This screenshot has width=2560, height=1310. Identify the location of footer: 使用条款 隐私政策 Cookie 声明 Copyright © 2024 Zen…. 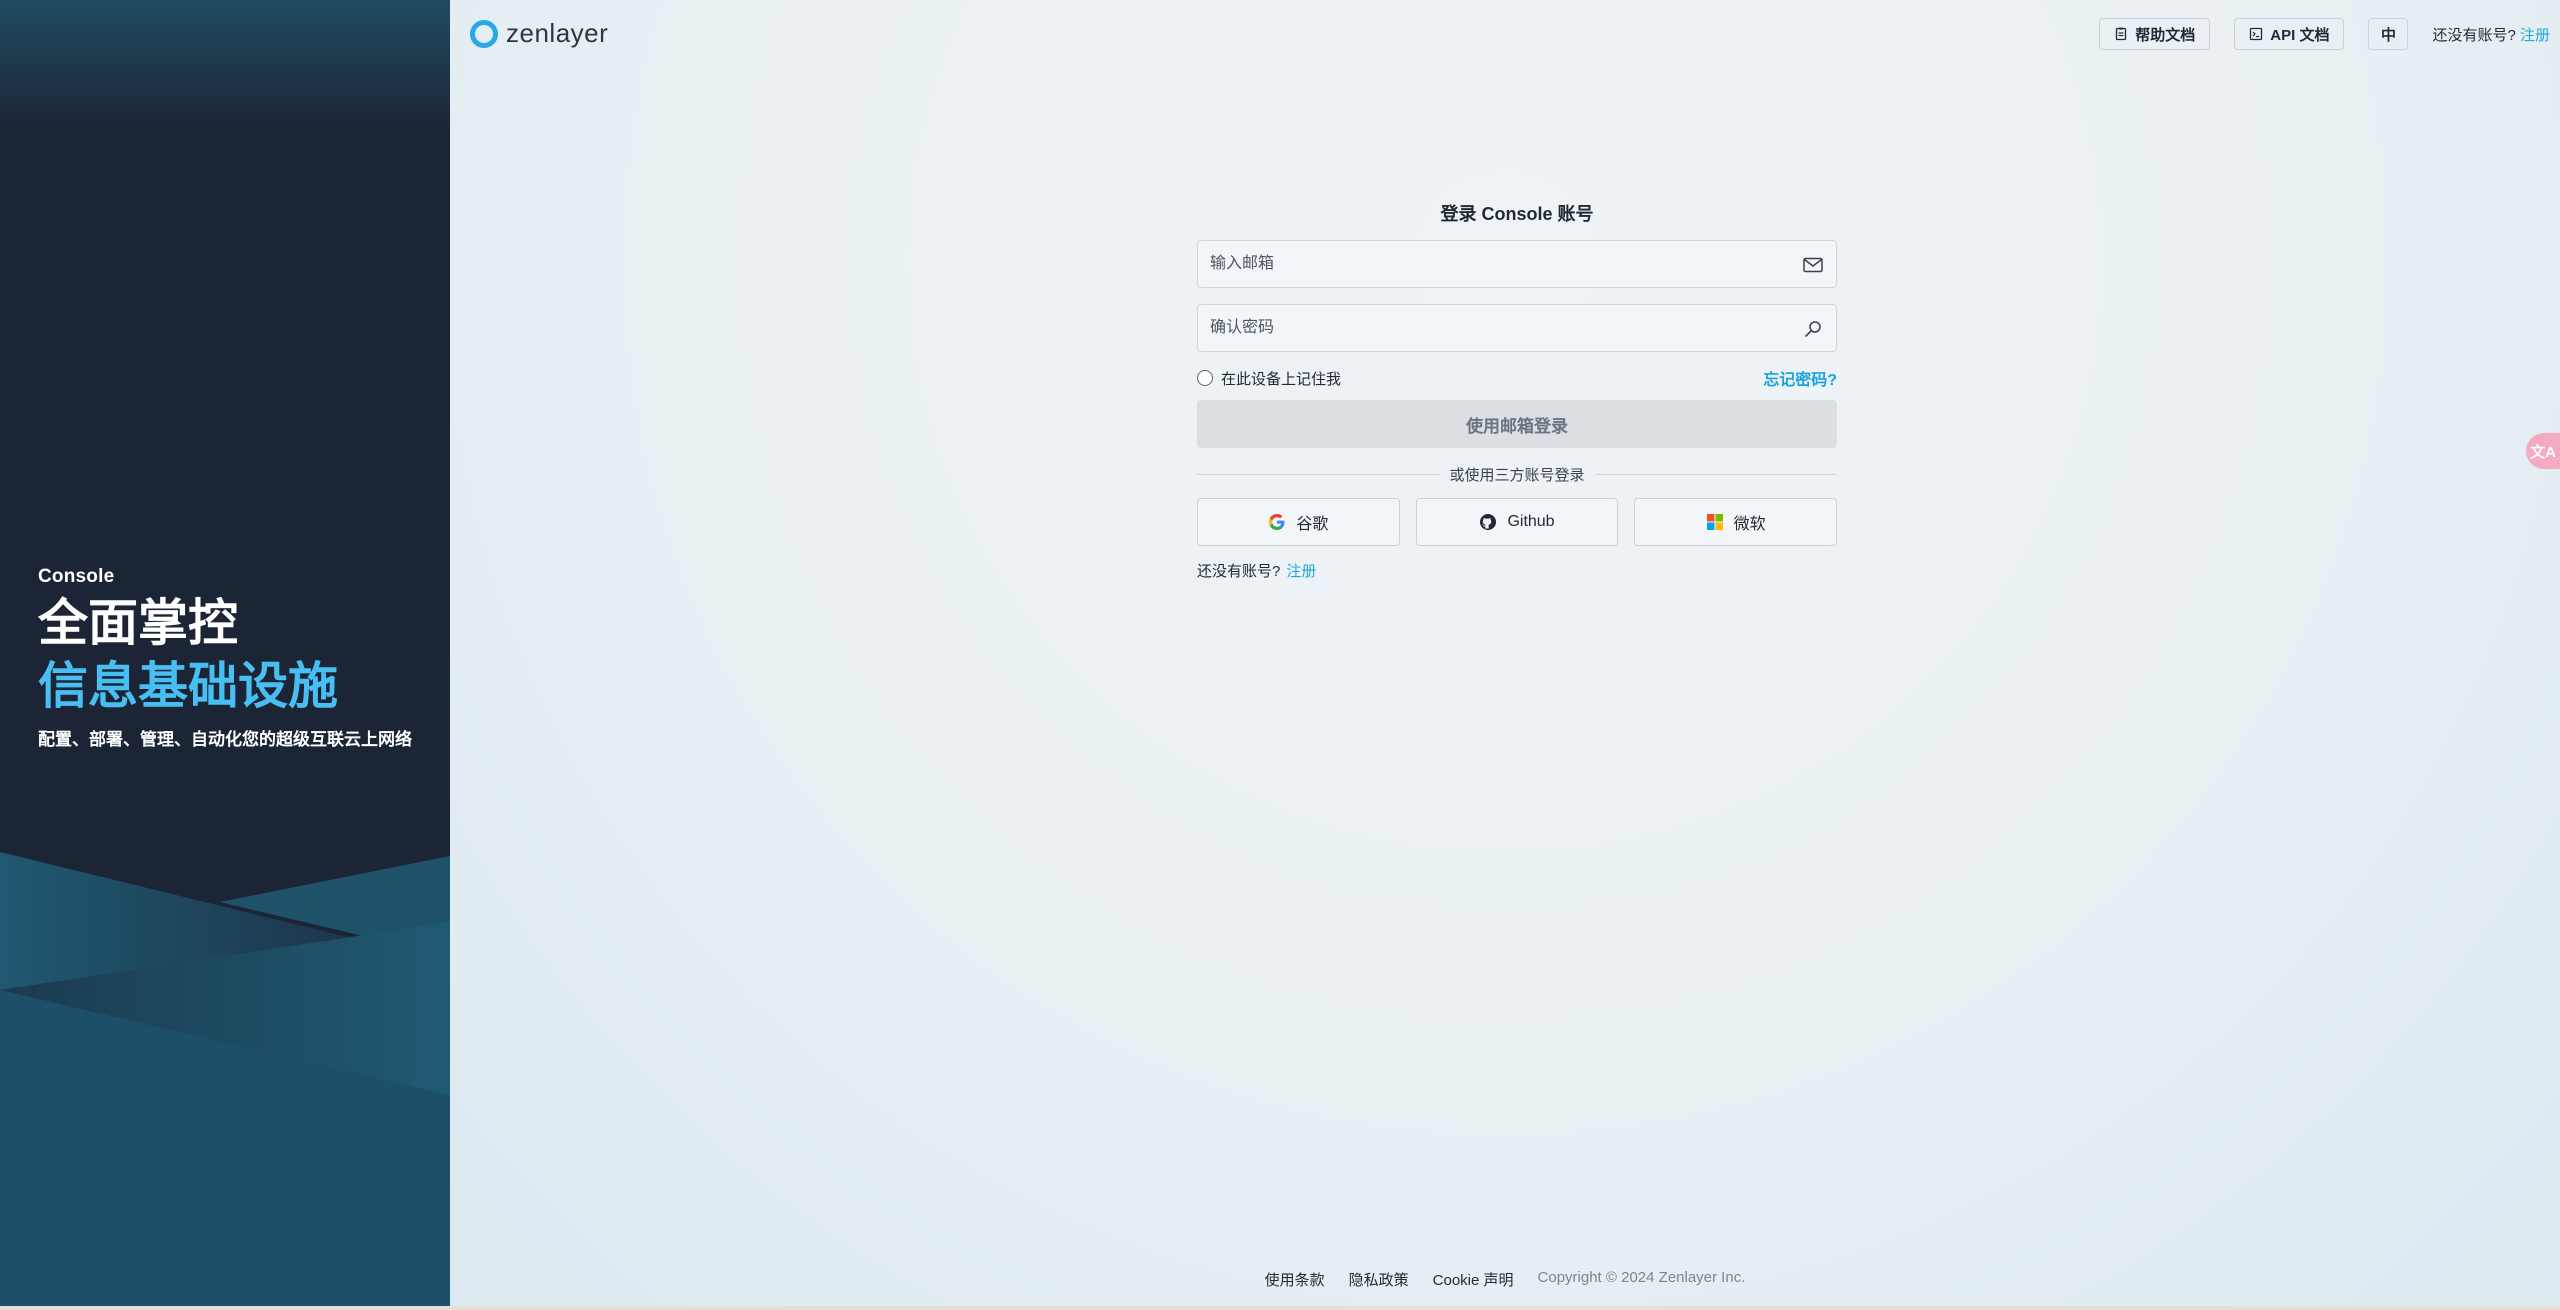
(1505, 1279).